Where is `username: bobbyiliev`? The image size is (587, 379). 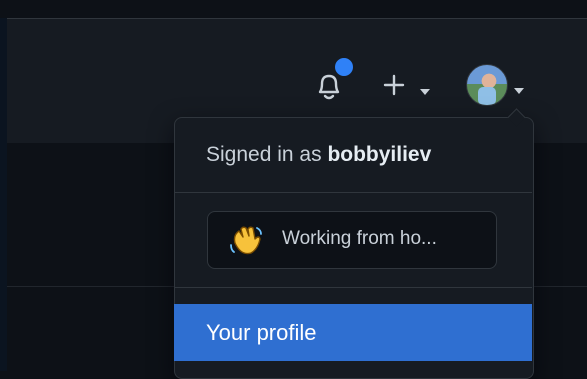
username: bobbyiliev is located at coordinates (379, 154).